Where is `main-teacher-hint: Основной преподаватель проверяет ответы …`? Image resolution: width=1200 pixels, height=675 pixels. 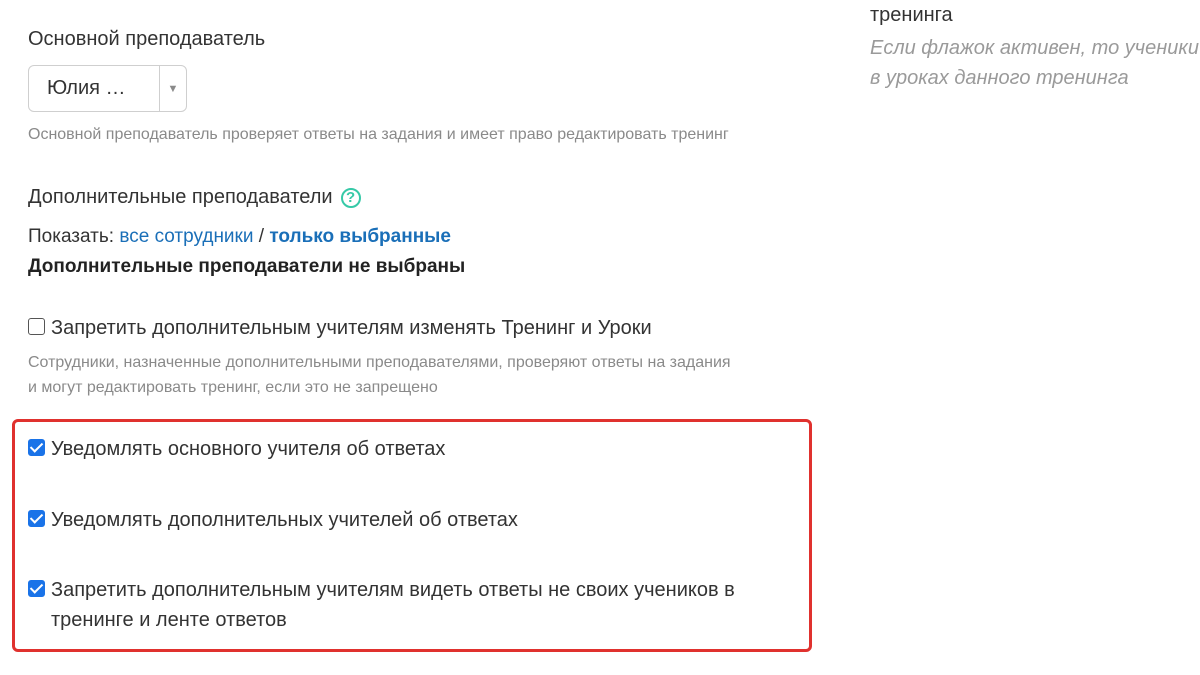
main-teacher-hint: Основной преподаватель проверяет ответы … is located at coordinates (378, 134).